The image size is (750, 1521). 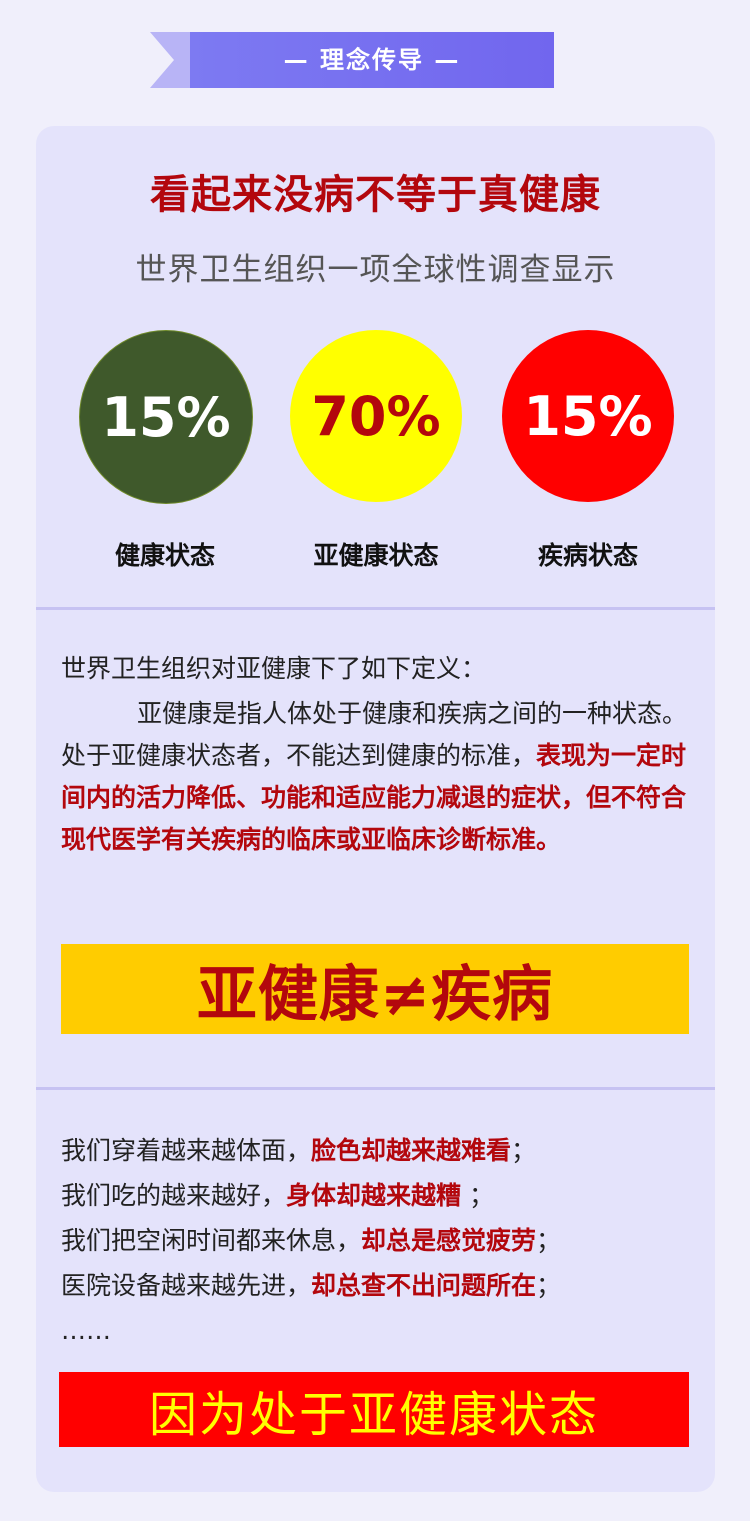 I want to click on stat-label-subhealthy: 亚健康状态, so click(x=376, y=555).